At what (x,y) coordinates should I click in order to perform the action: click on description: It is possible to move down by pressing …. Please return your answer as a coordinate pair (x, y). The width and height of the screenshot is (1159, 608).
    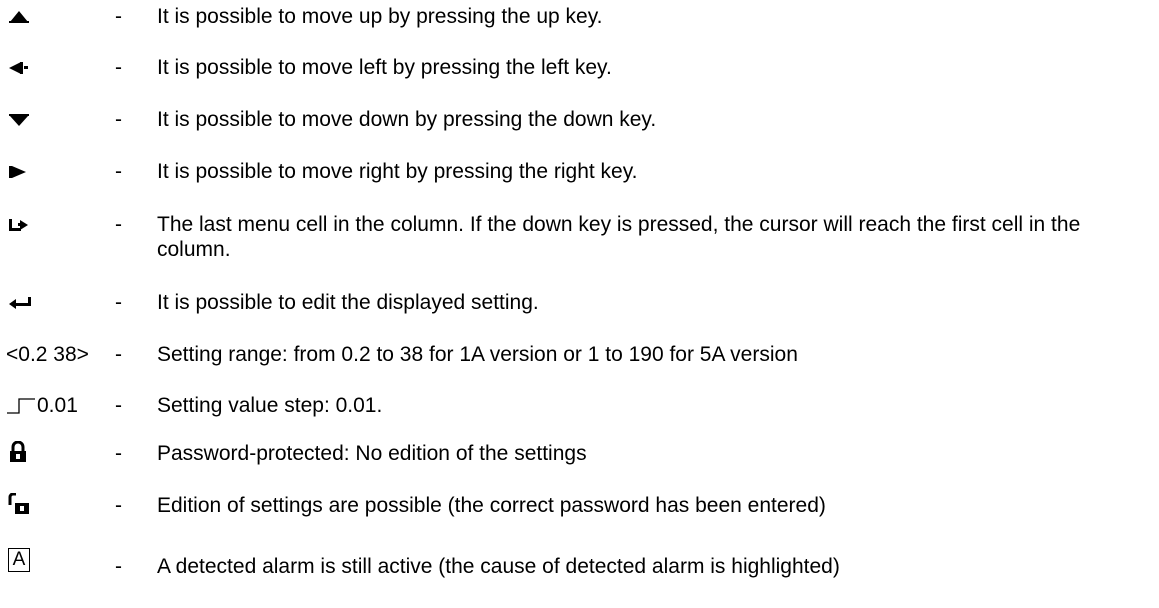
    Looking at the image, I should click on (407, 119).